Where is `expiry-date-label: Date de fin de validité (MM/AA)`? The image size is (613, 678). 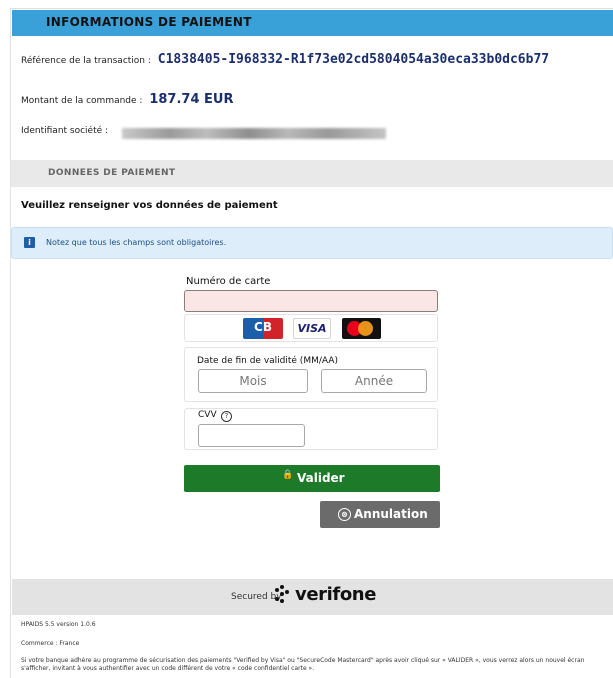
expiry-date-label: Date de fin de validité (MM/AA) is located at coordinates (267, 361).